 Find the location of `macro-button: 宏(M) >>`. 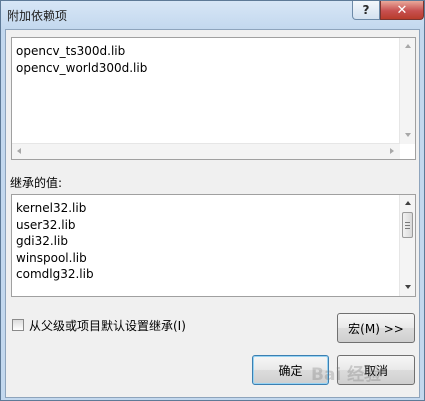

macro-button: 宏(M) >> is located at coordinates (376, 328).